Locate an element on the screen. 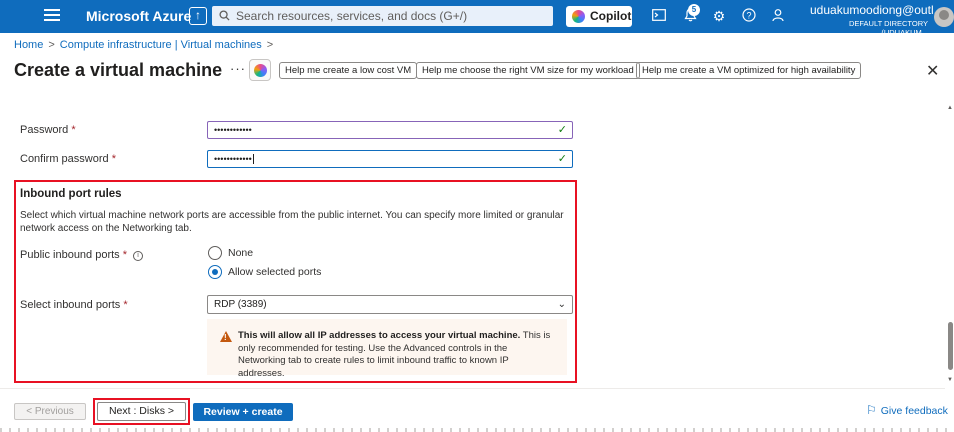  text-cursor is located at coordinates (253, 159).